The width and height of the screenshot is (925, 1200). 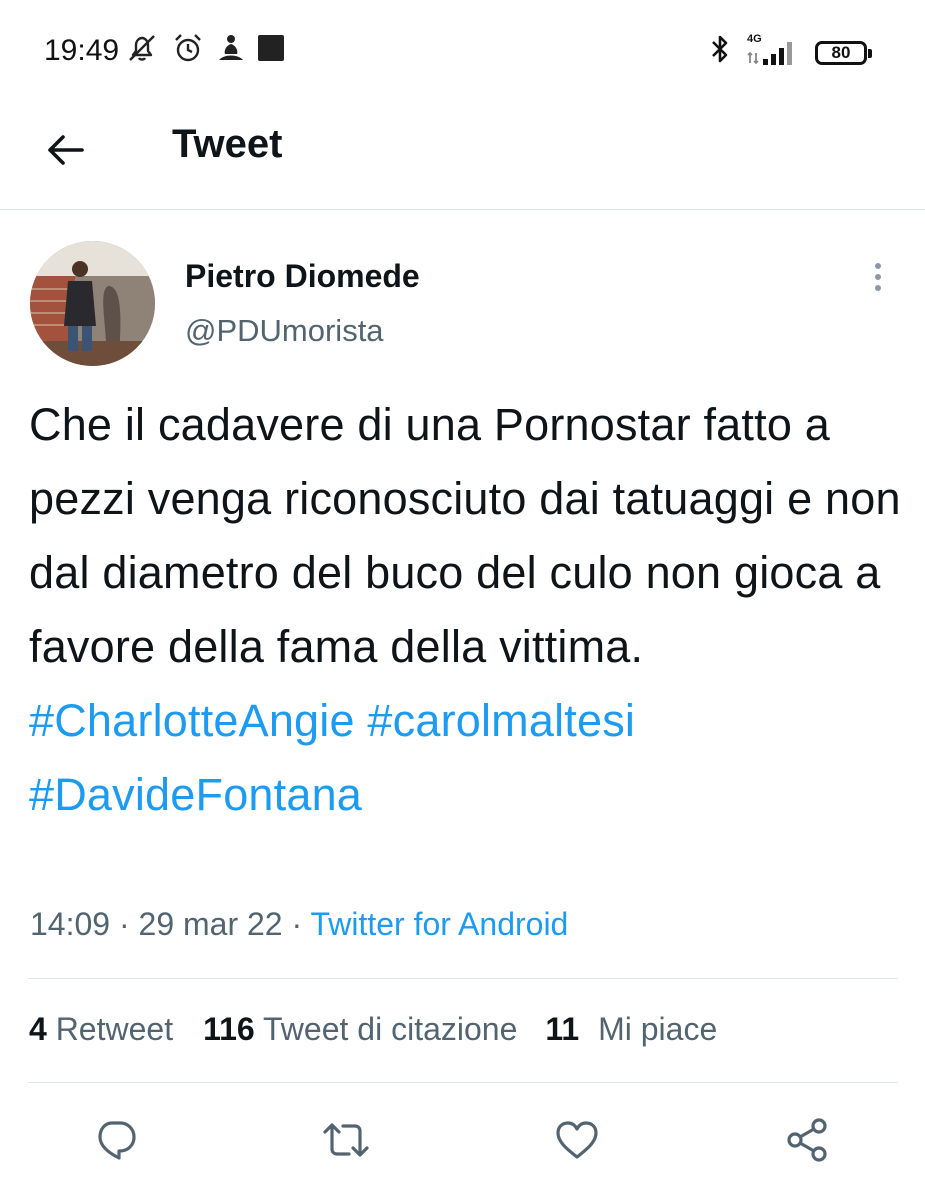 I want to click on page-title: Tweet, so click(x=227, y=144).